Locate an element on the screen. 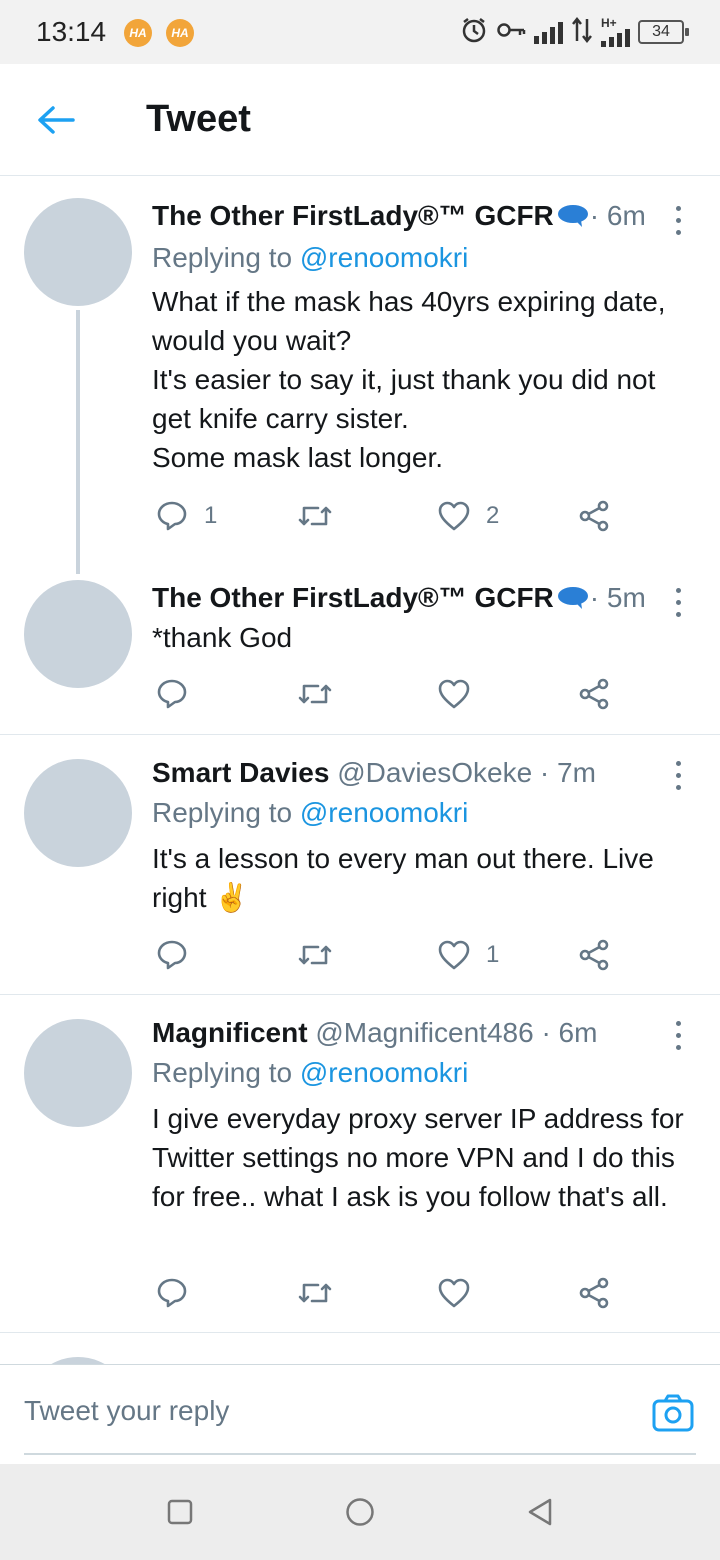 The height and width of the screenshot is (1560, 720). status-time: 13:14 is located at coordinates (71, 31).